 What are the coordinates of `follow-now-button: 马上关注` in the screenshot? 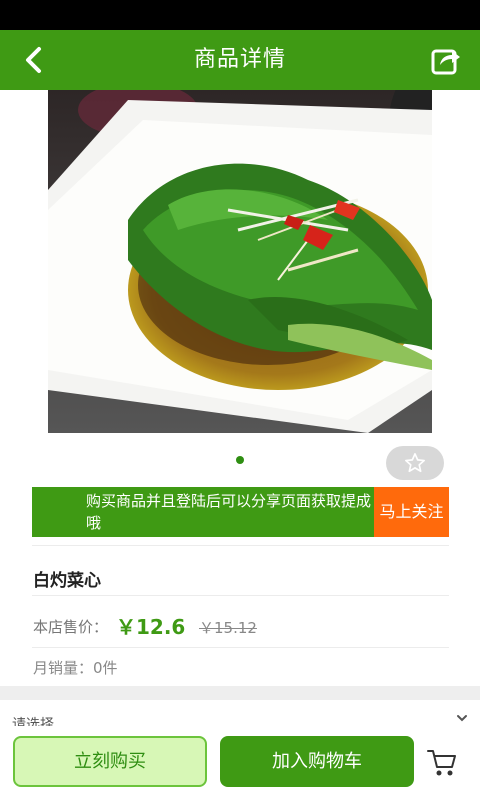 It's located at (411, 512).